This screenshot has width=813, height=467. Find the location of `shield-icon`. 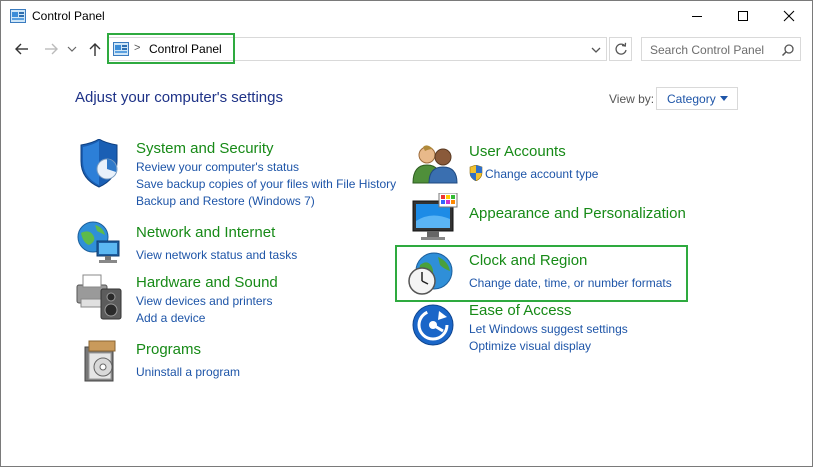

shield-icon is located at coordinates (99, 166).